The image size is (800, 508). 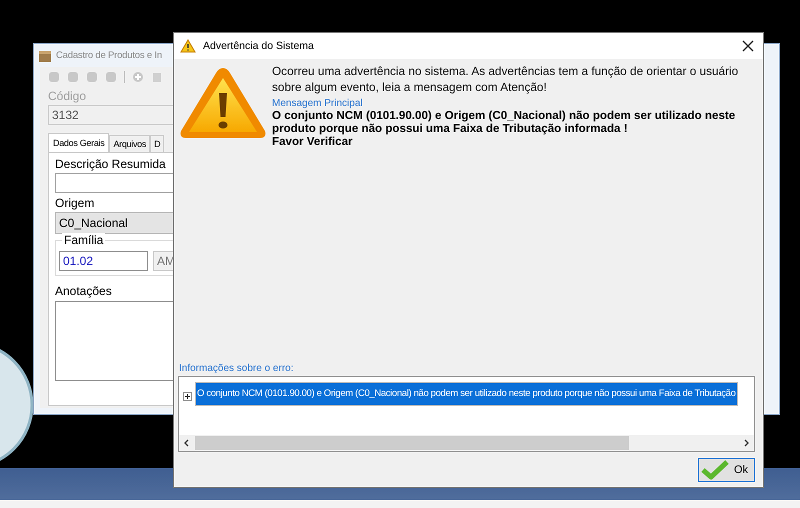 What do you see at coordinates (45, 55) in the screenshot?
I see `box-icon` at bounding box center [45, 55].